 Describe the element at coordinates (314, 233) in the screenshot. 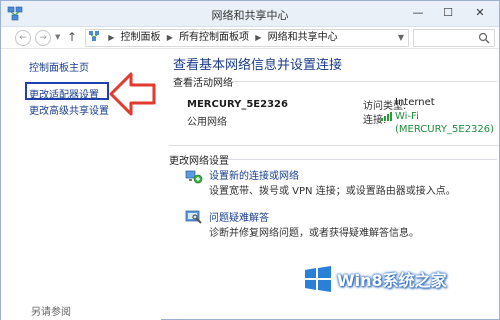

I see `troubleshoot-desc: 诊断并修复网络问题，或者获得疑难解答信息。` at that location.